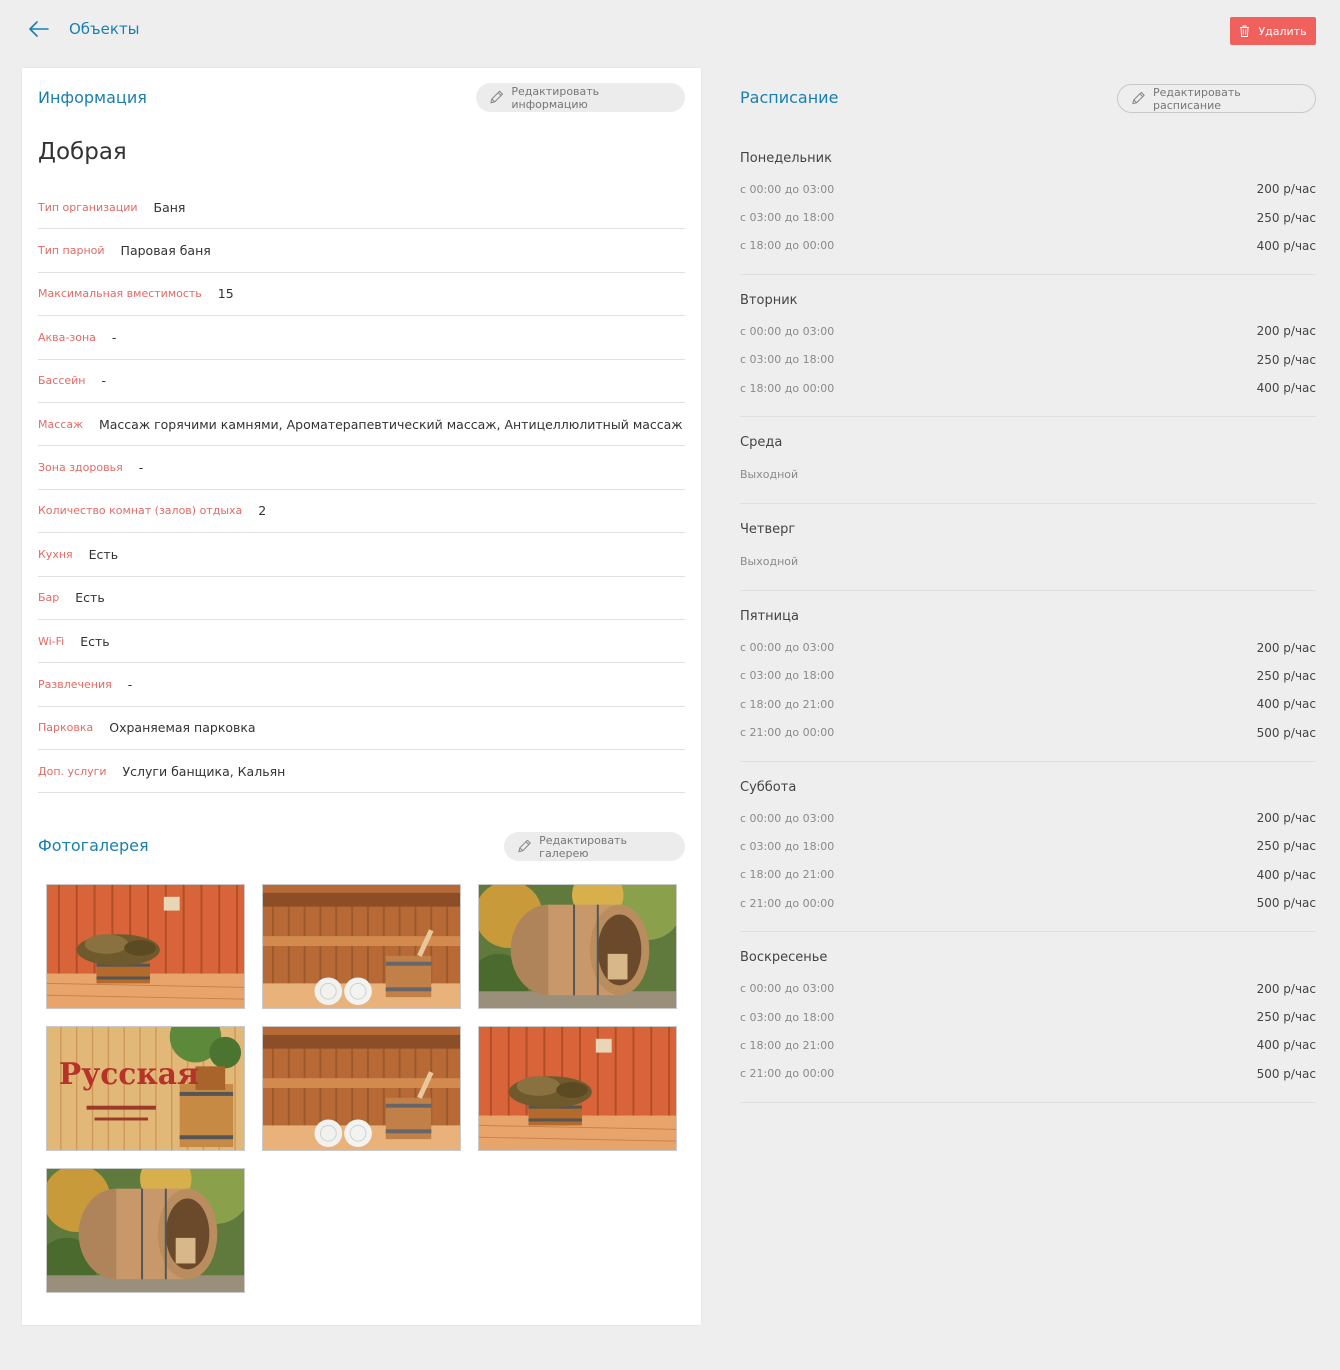 The height and width of the screenshot is (1370, 1340). What do you see at coordinates (361, 512) in the screenshot?
I see `info-row: Количество комнат (залов) отдыха 2` at bounding box center [361, 512].